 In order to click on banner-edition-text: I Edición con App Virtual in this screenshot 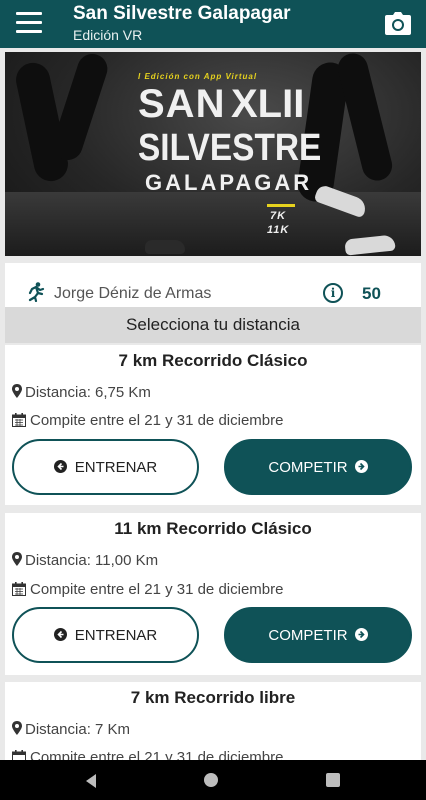, I will do `click(198, 76)`.